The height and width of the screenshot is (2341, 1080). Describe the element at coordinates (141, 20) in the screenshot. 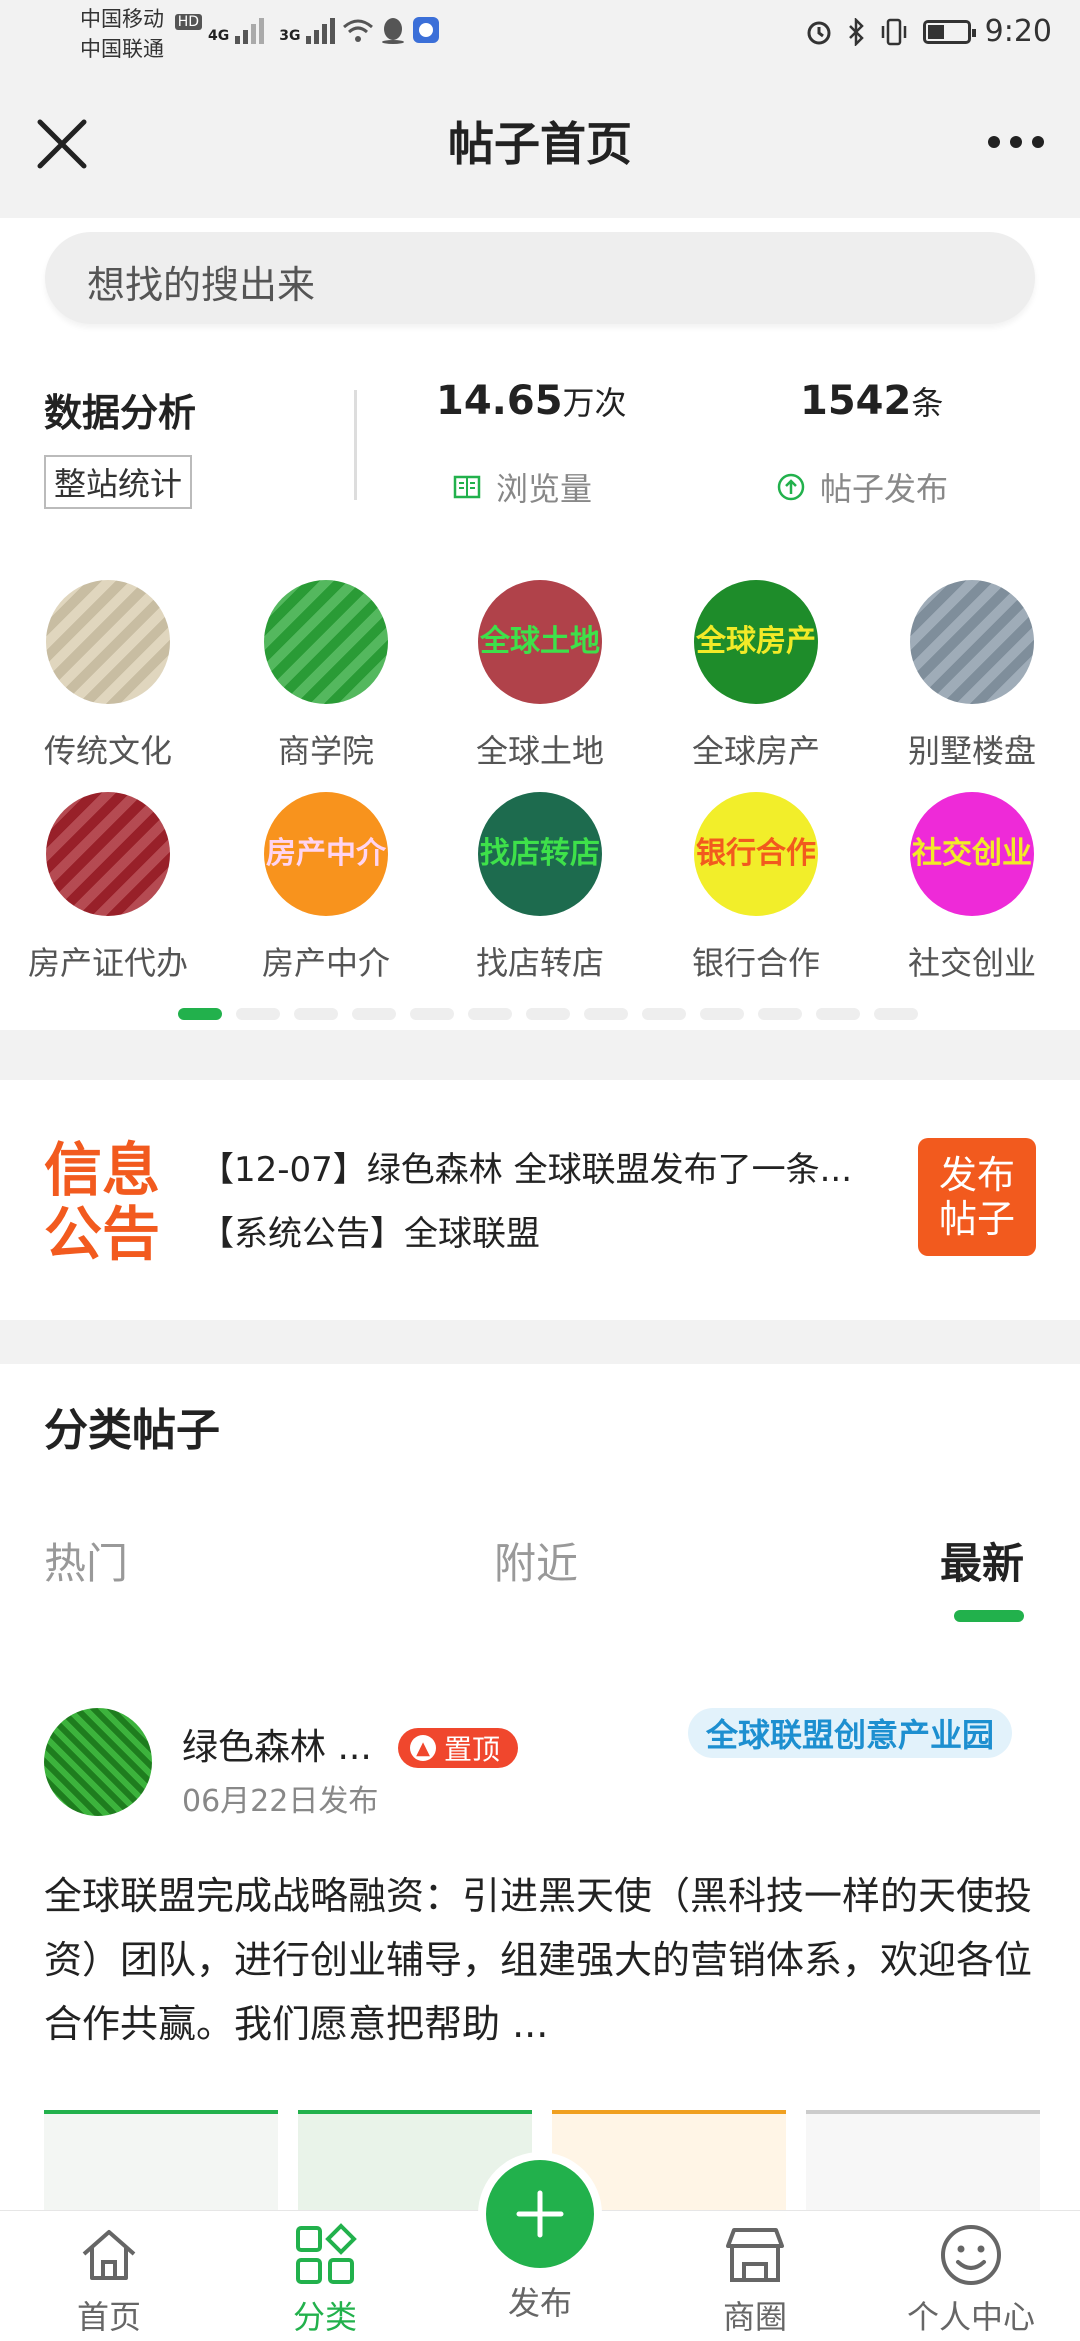

I see `carrier-primary: 中国移动 HD` at that location.